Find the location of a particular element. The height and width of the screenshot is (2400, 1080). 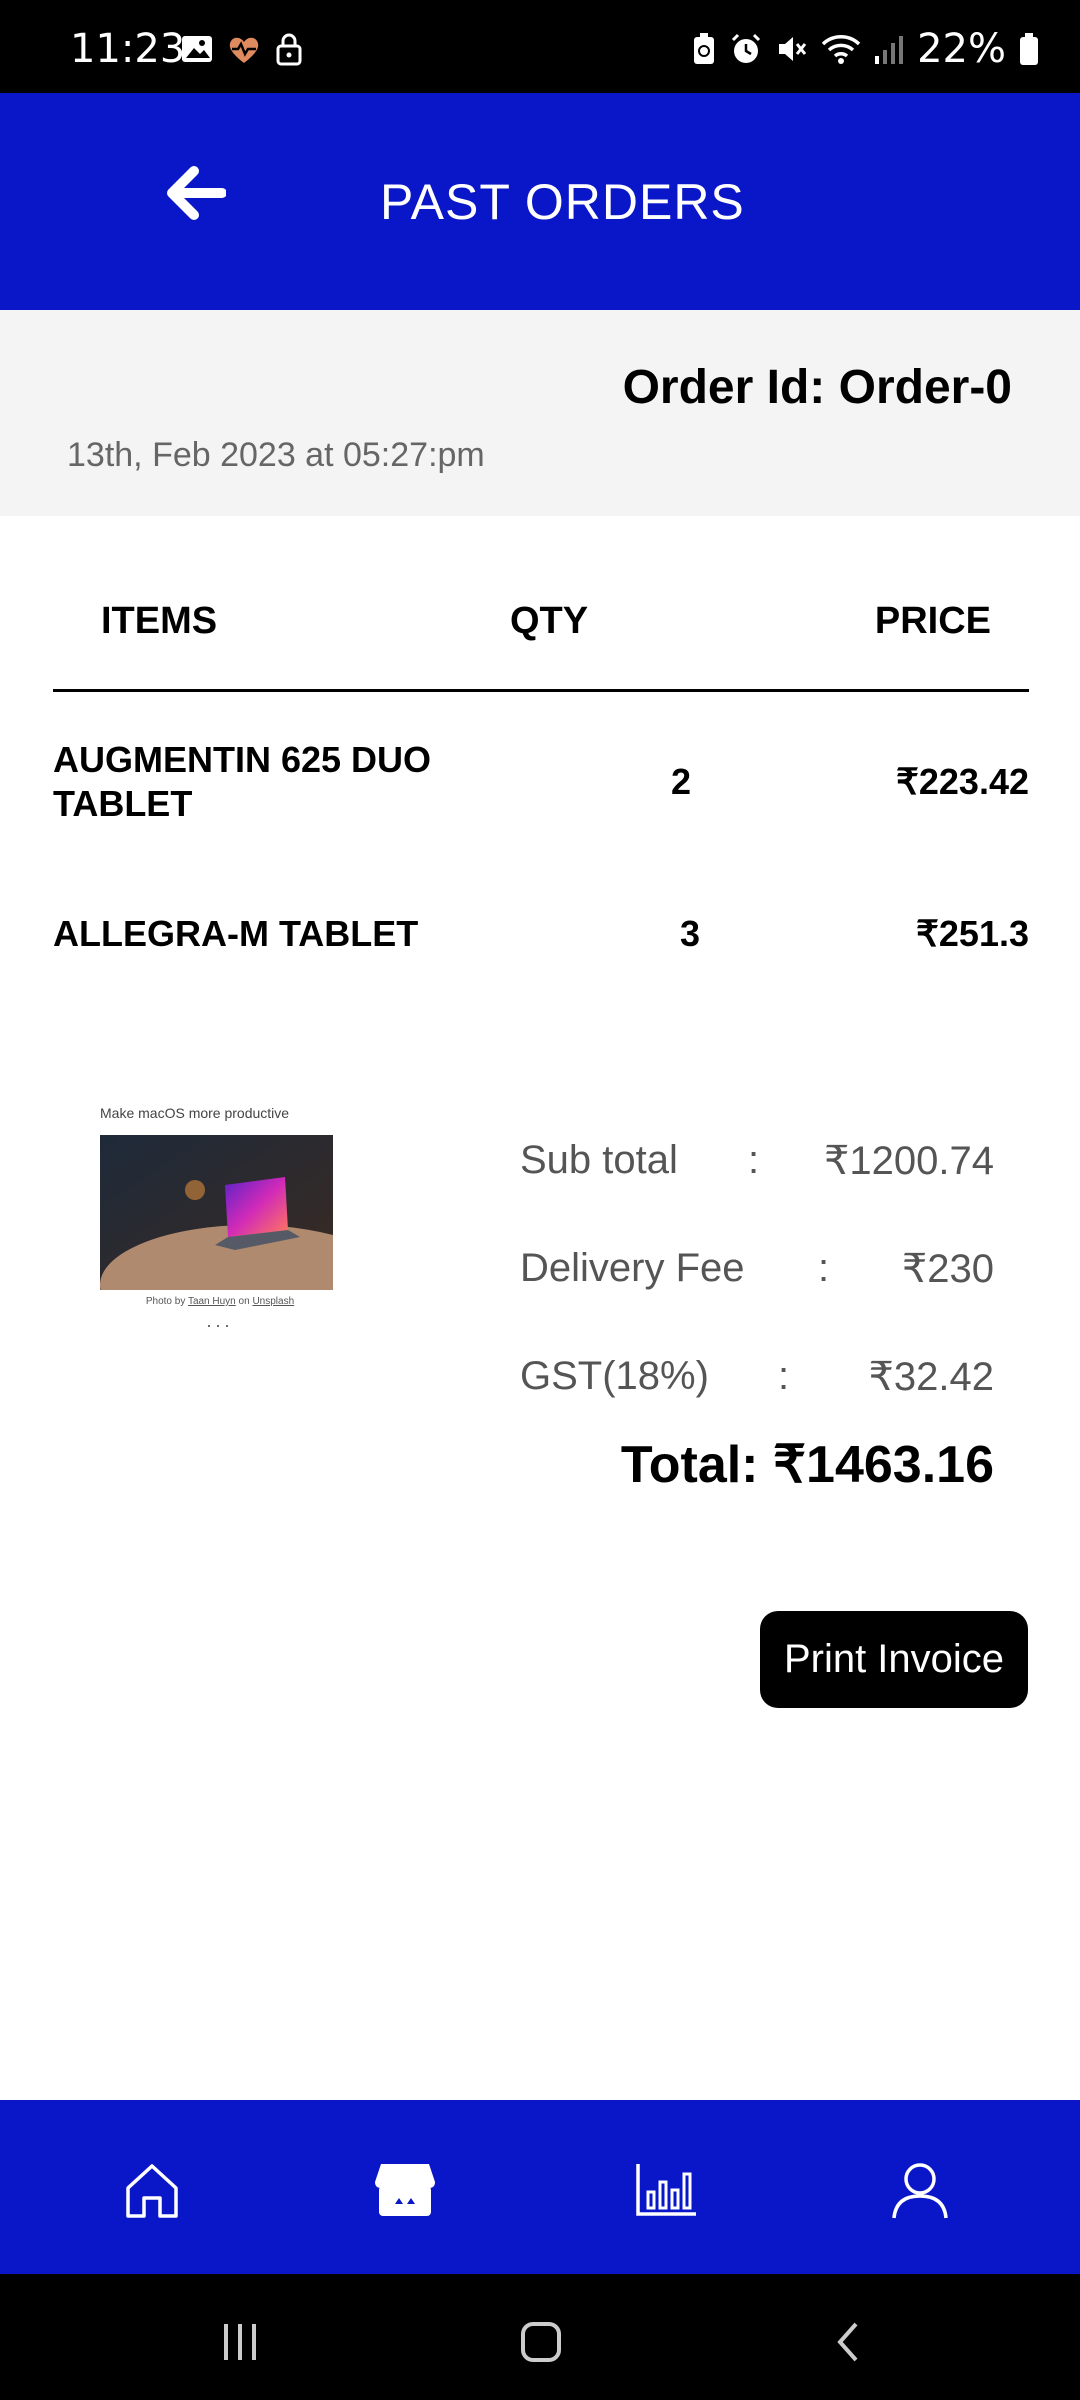

ad-caption-prefix: Photo by is located at coordinates (165, 1301).